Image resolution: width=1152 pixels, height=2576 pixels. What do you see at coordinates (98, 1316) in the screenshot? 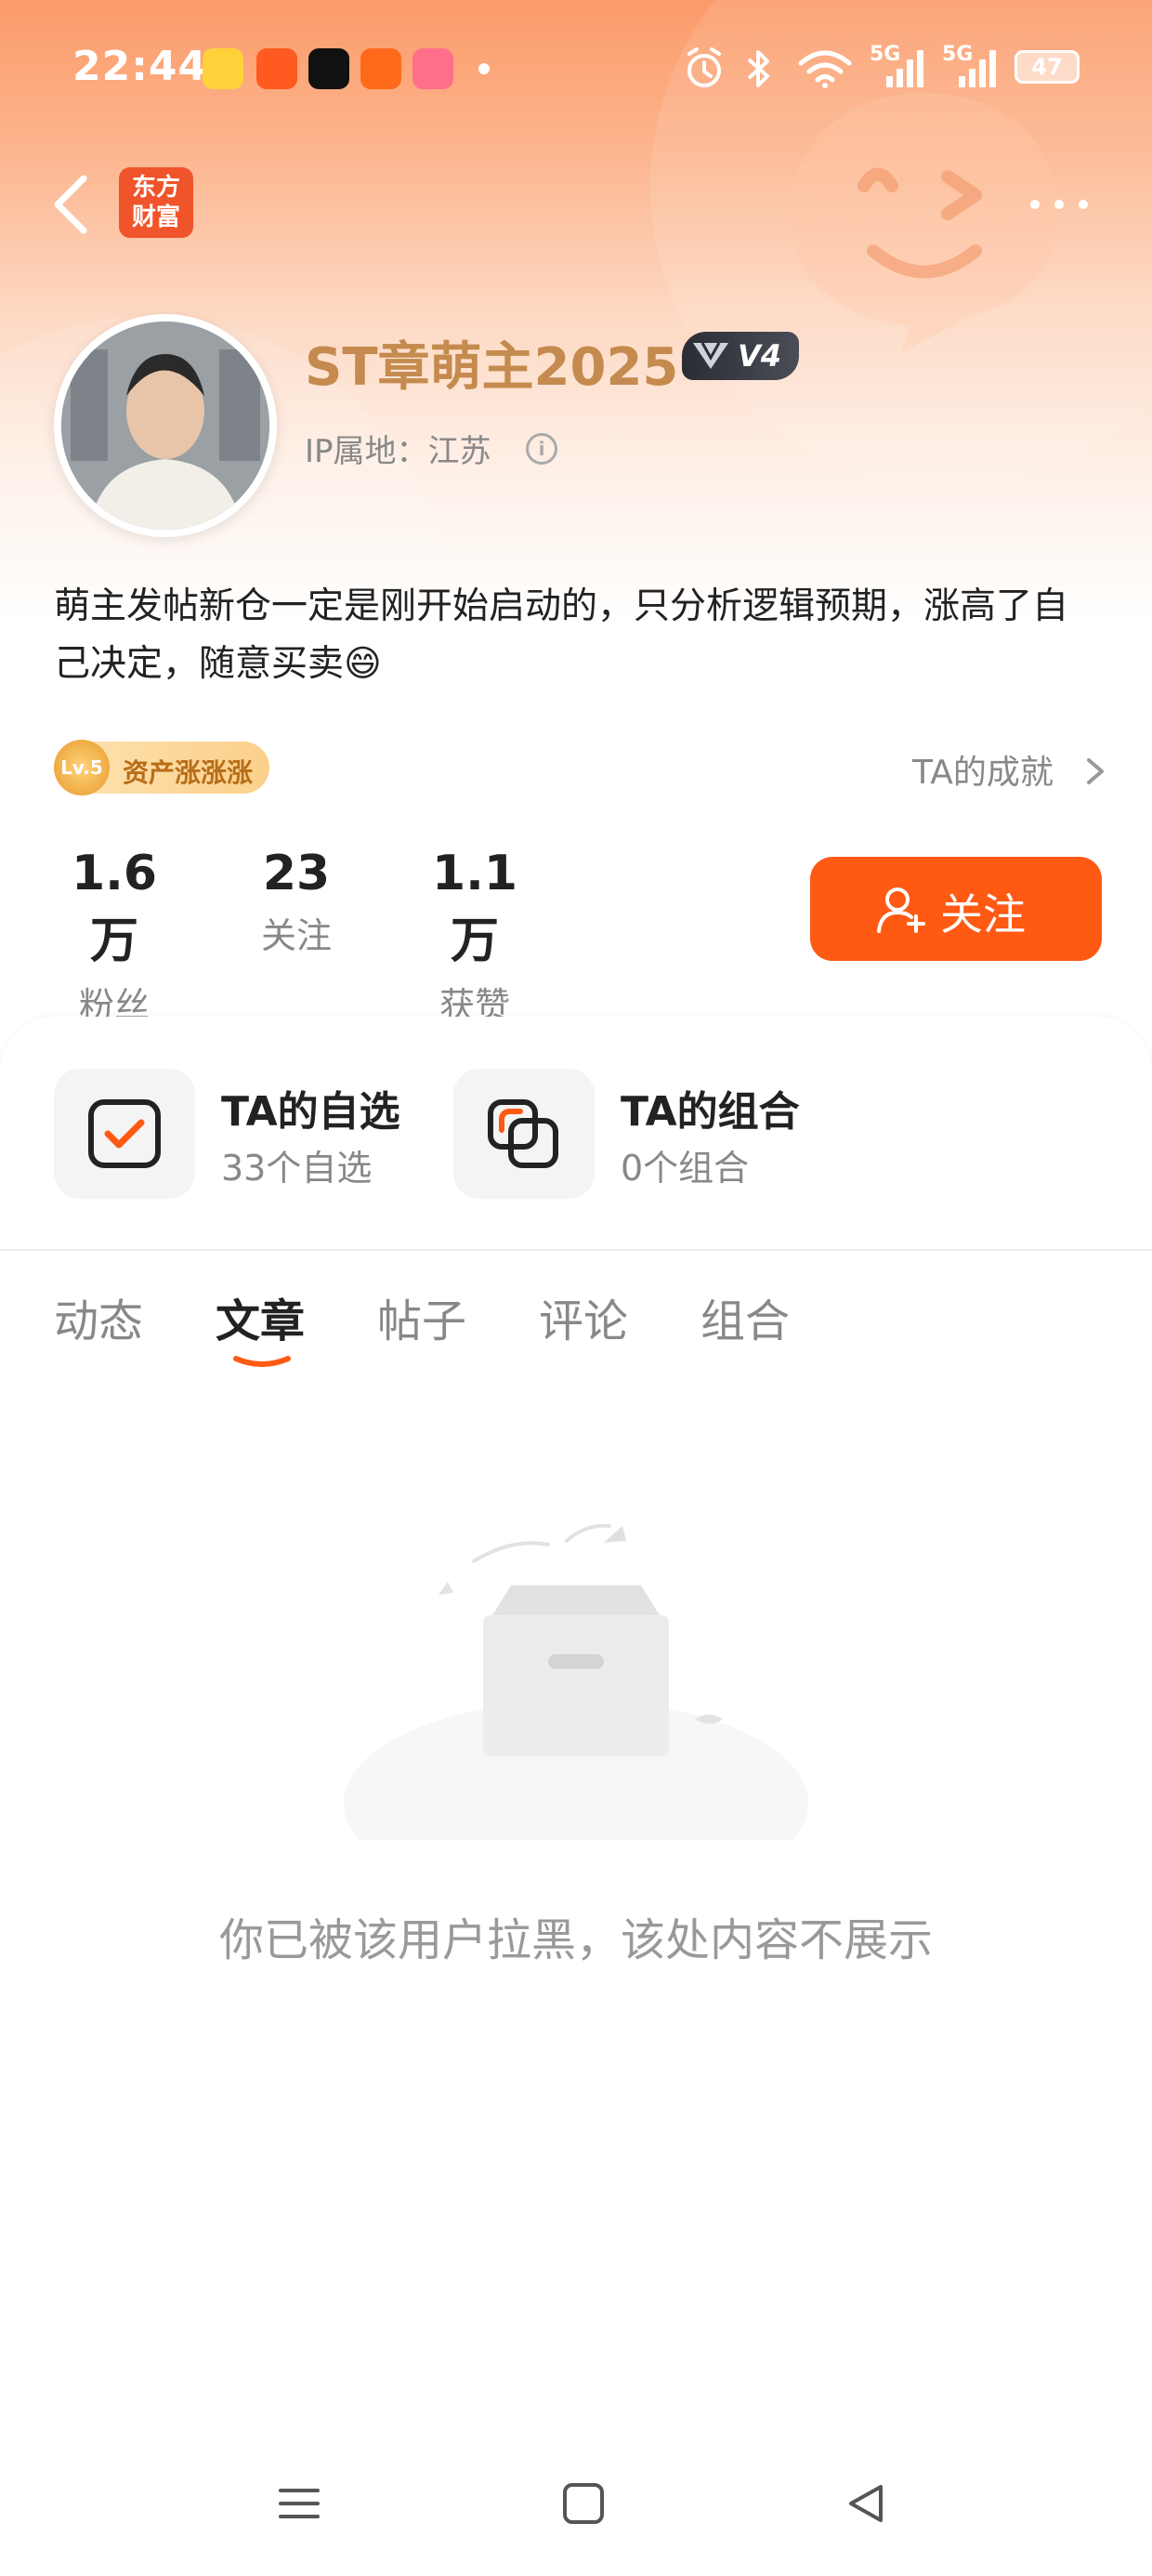
I see `tab-dynamic: 动态` at bounding box center [98, 1316].